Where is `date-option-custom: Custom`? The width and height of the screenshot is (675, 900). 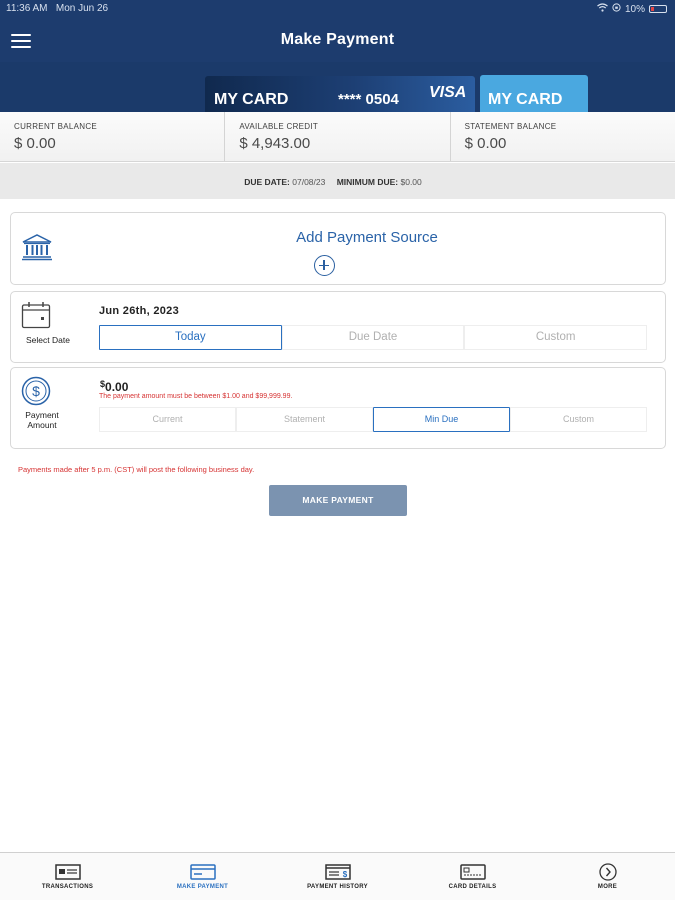
date-option-custom: Custom is located at coordinates (556, 337).